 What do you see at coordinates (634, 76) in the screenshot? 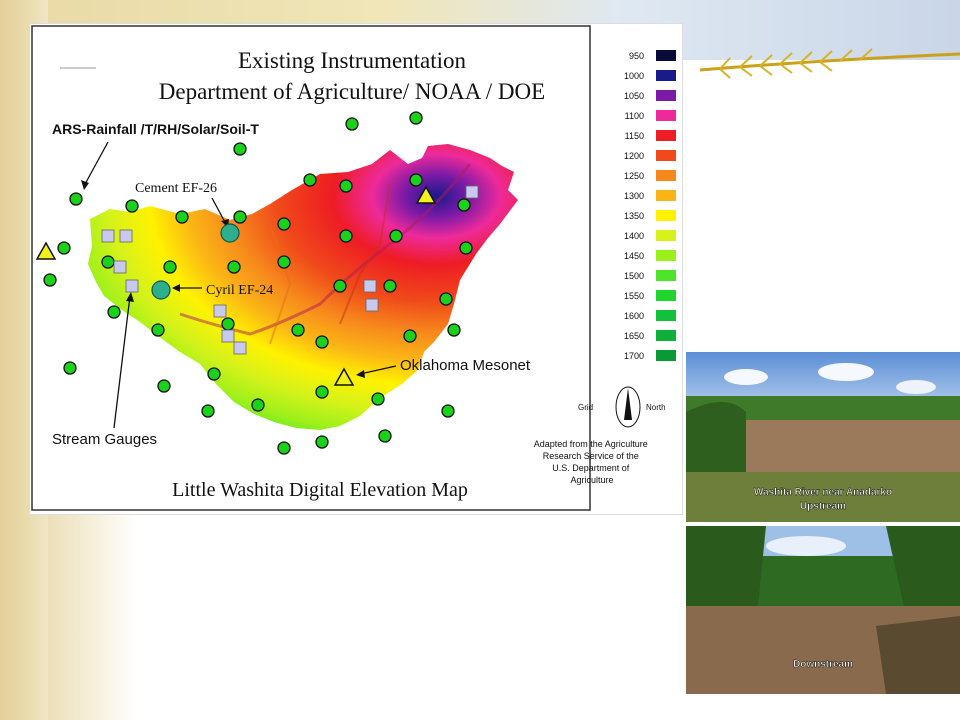
I see `legend-label: 1000` at bounding box center [634, 76].